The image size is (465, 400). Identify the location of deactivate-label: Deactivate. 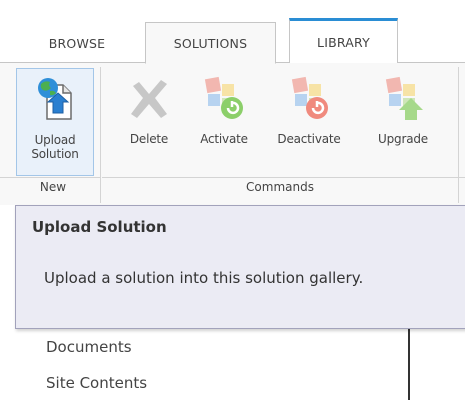
(309, 139).